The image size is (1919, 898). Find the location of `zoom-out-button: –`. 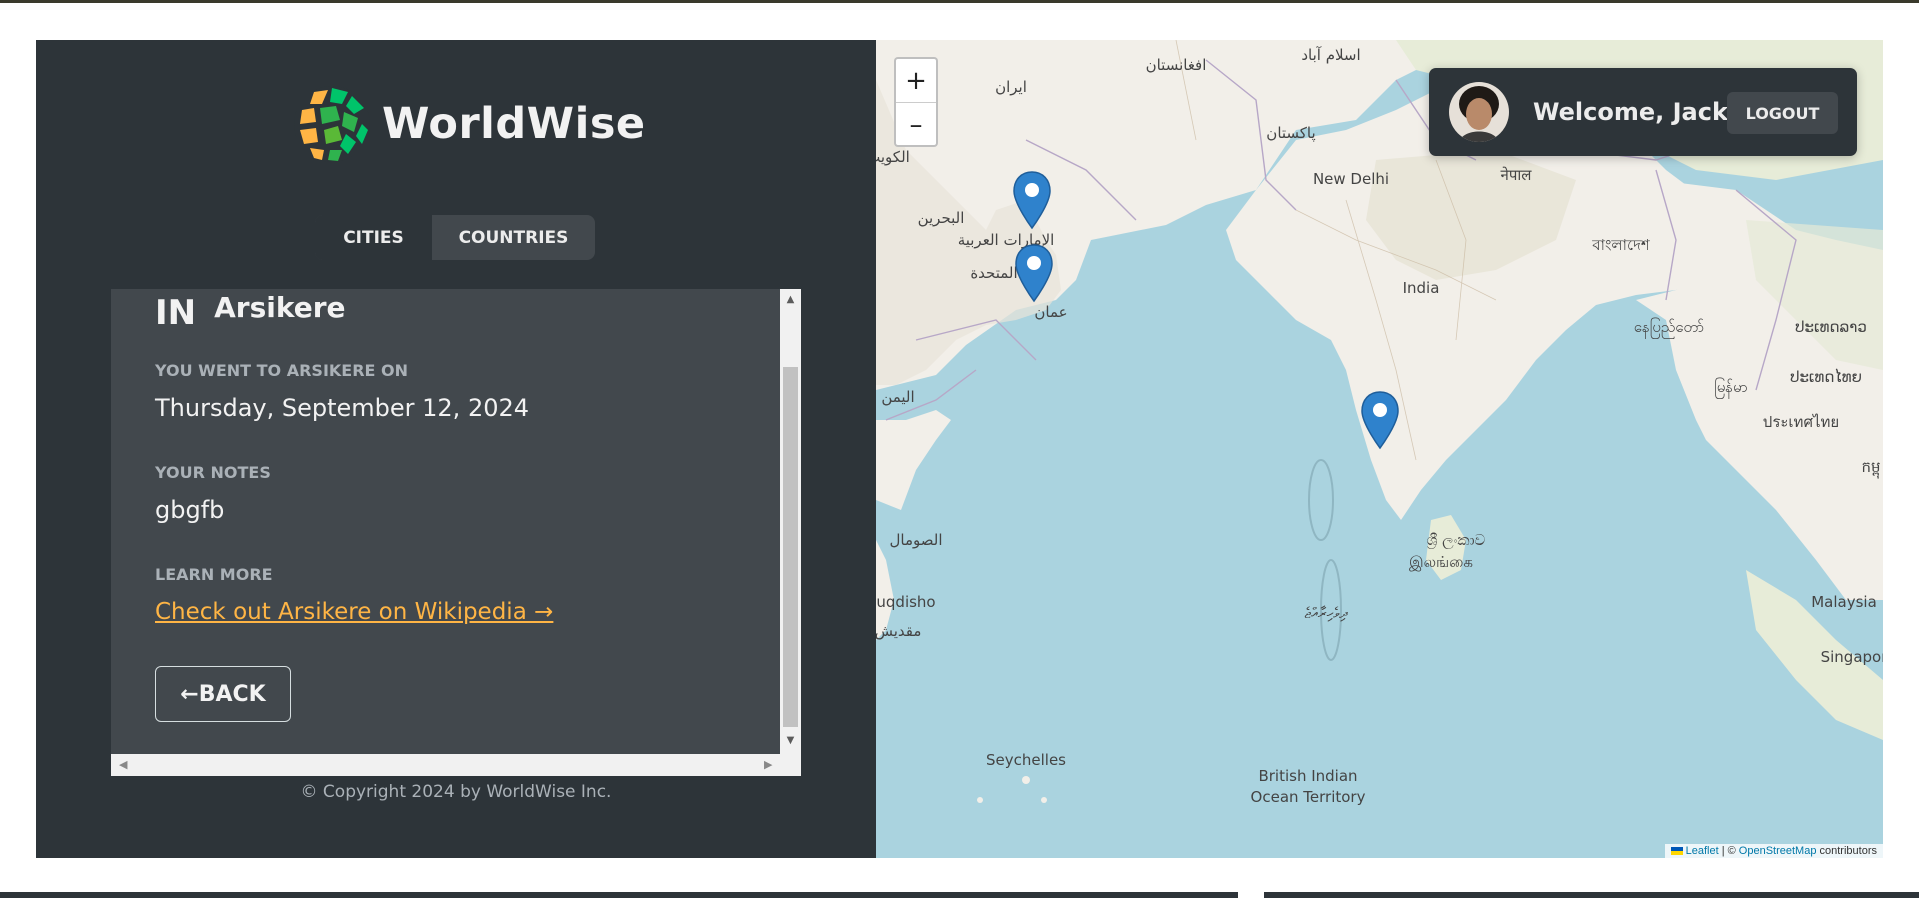

zoom-out-button: – is located at coordinates (916, 124).